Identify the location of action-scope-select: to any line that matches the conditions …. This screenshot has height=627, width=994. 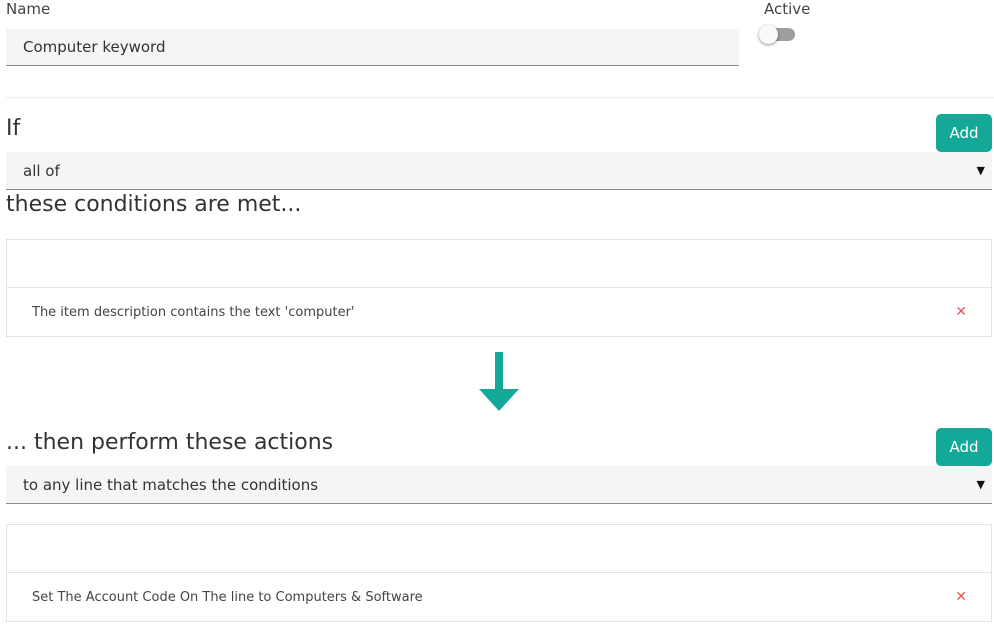
(499, 485).